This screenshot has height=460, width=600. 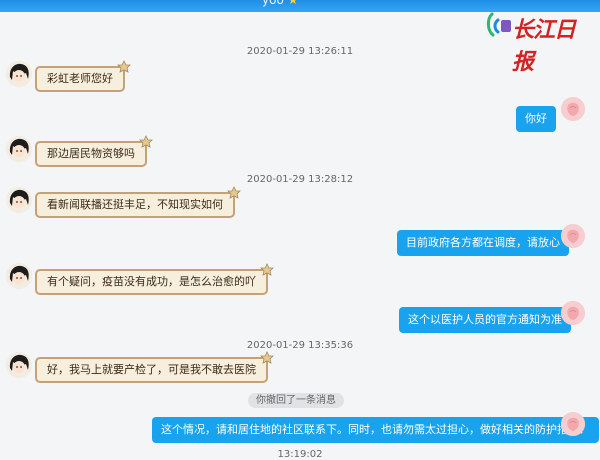 I want to click on message-bubble-incoming: 好，我马上就要产检了，可是我不敢去医院, so click(x=154, y=367).